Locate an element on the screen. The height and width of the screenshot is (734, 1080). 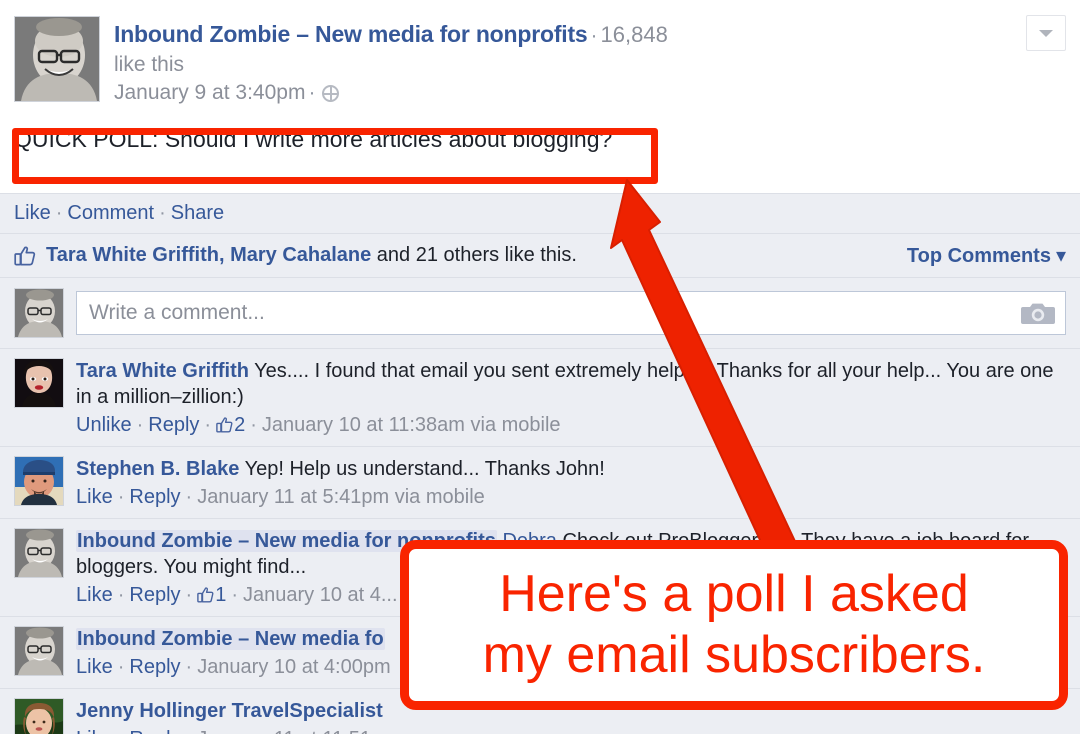
likes-tail: and 21 others like this. is located at coordinates (474, 255).